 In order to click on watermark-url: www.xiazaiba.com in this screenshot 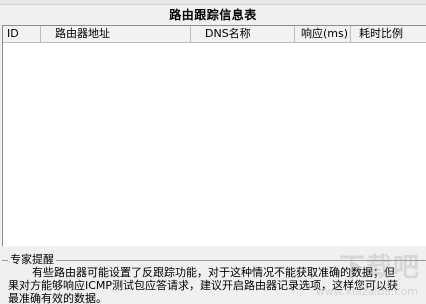, I will do `click(366, 291)`.